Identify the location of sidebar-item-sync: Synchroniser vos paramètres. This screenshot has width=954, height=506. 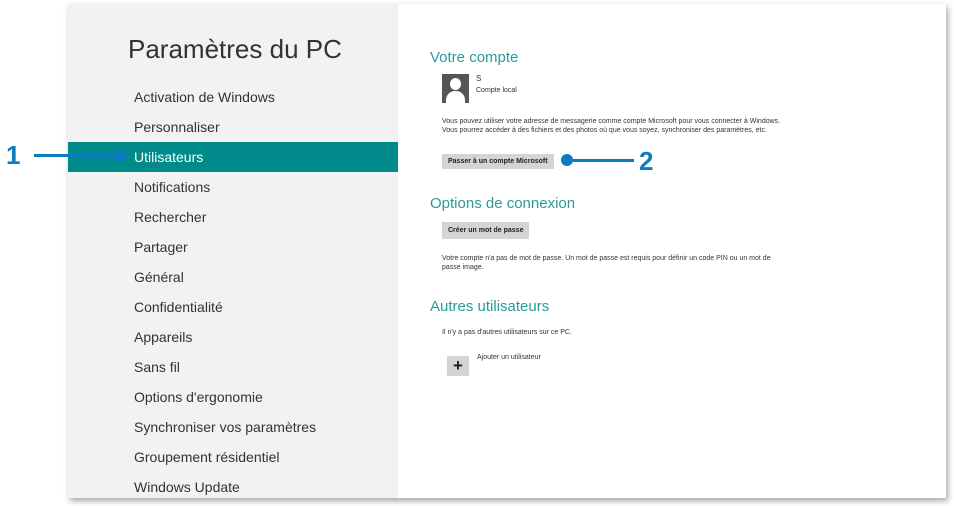
(233, 427).